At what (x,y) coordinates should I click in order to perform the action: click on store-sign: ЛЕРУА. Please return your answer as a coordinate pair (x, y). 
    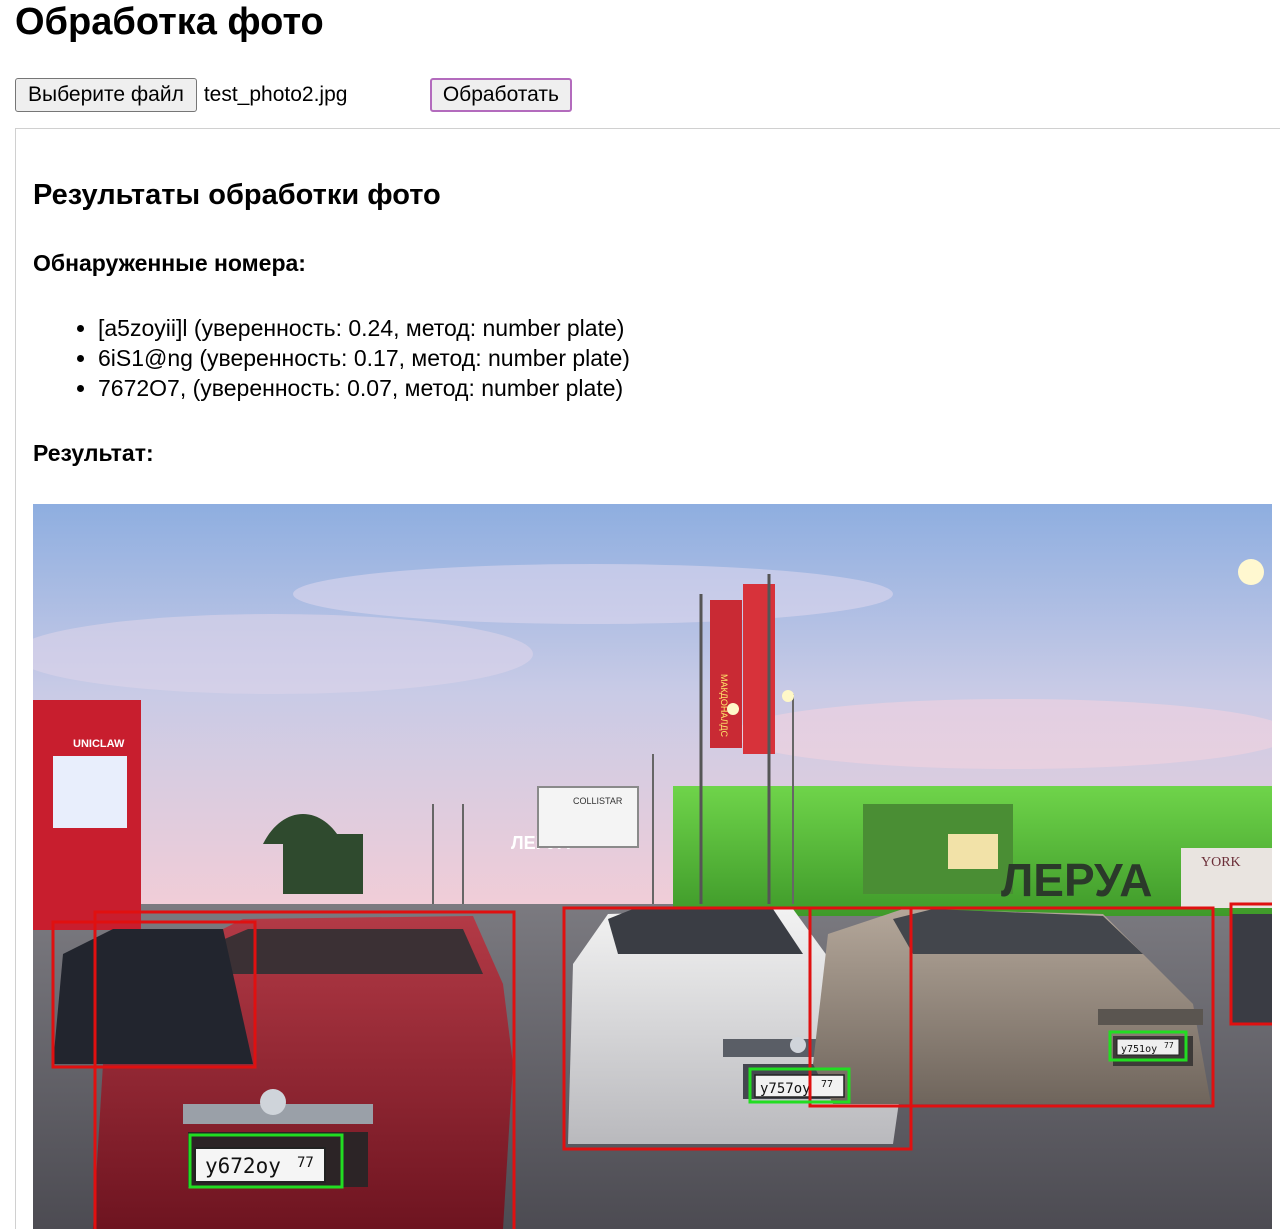
    Looking at the image, I should click on (1076, 880).